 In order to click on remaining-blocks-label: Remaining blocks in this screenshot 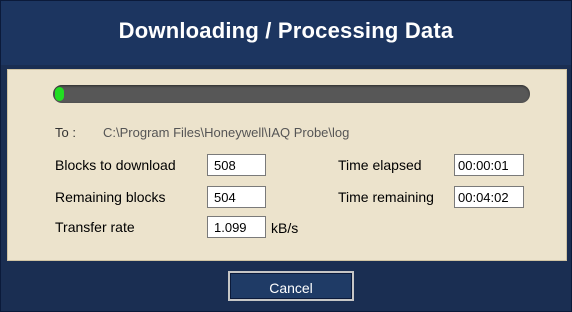, I will do `click(110, 197)`.